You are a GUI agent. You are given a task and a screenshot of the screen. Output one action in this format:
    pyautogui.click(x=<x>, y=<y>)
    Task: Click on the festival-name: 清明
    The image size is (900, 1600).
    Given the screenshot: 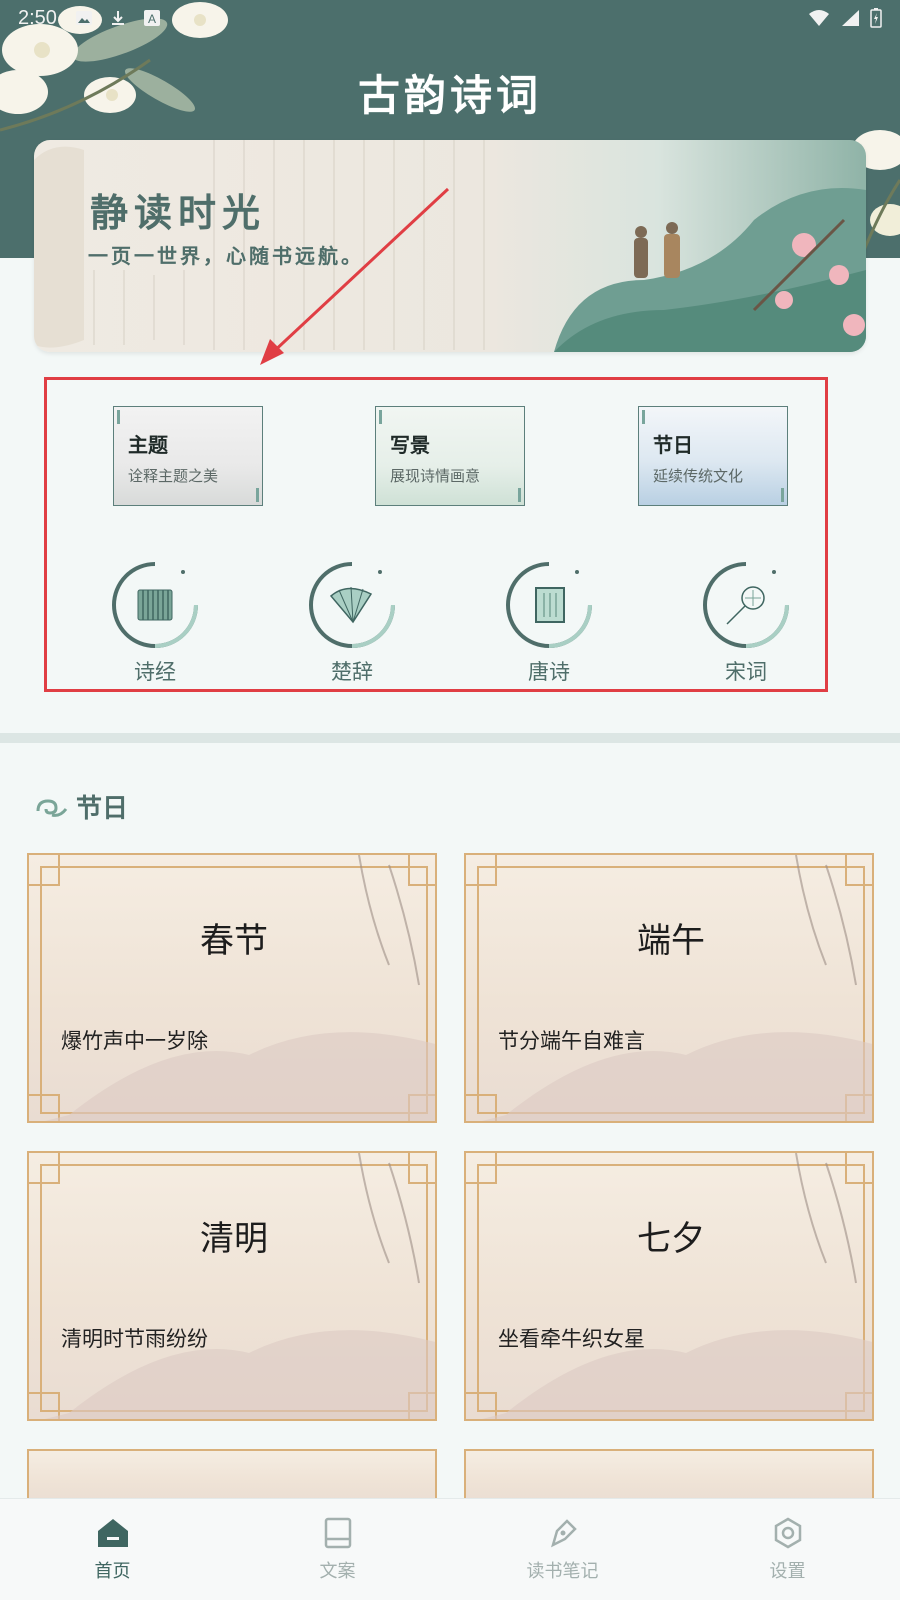 What is the action you would take?
    pyautogui.click(x=234, y=1239)
    